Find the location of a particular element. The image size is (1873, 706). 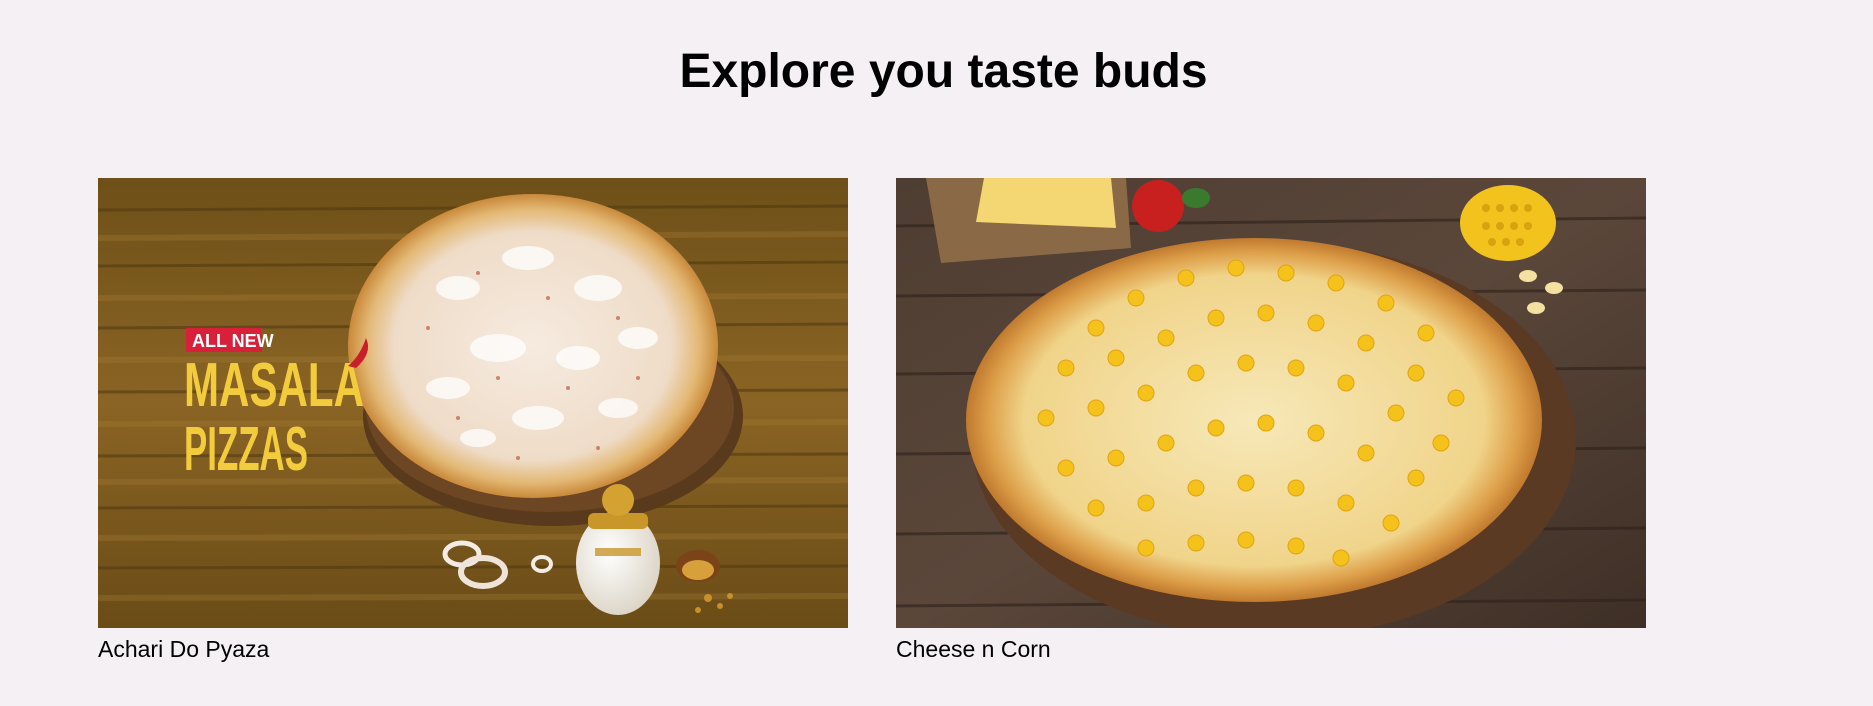

page-title: Explore you taste buds is located at coordinates (943, 71).